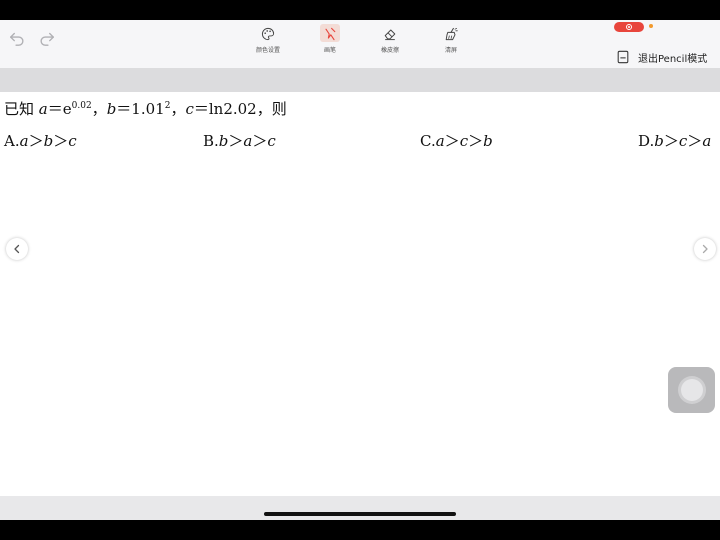 This screenshot has height=540, width=720. I want to click on record-icon, so click(629, 27).